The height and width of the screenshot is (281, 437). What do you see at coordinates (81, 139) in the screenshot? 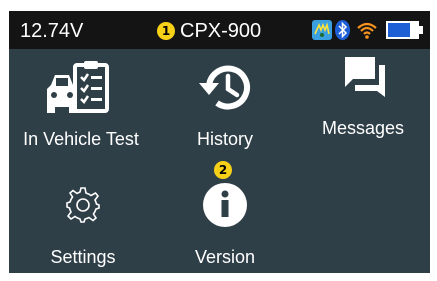
I see `menu-label-in-vehicle-test: In Vehicle Test` at bounding box center [81, 139].